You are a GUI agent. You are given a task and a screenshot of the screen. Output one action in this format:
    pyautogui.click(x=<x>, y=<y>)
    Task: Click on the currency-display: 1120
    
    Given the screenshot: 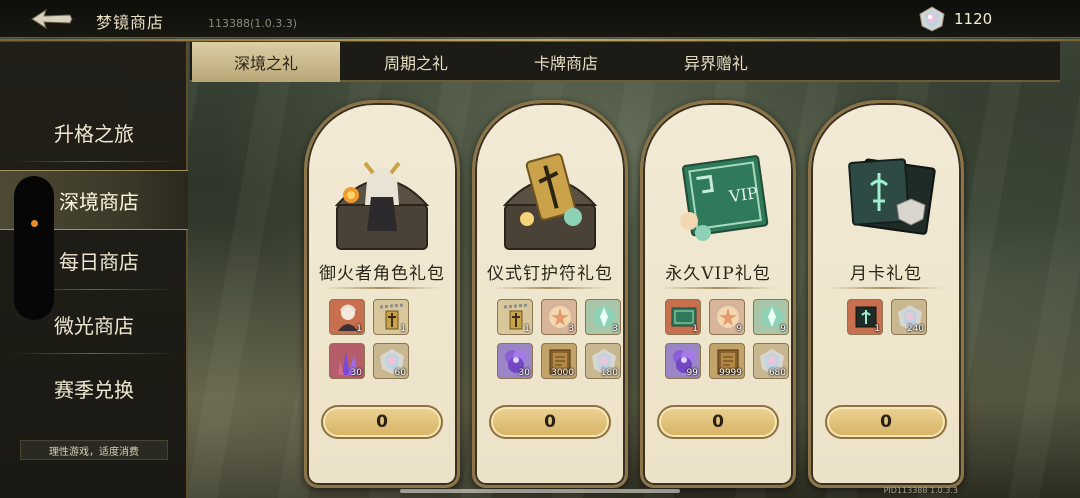 What is the action you would take?
    pyautogui.click(x=955, y=19)
    